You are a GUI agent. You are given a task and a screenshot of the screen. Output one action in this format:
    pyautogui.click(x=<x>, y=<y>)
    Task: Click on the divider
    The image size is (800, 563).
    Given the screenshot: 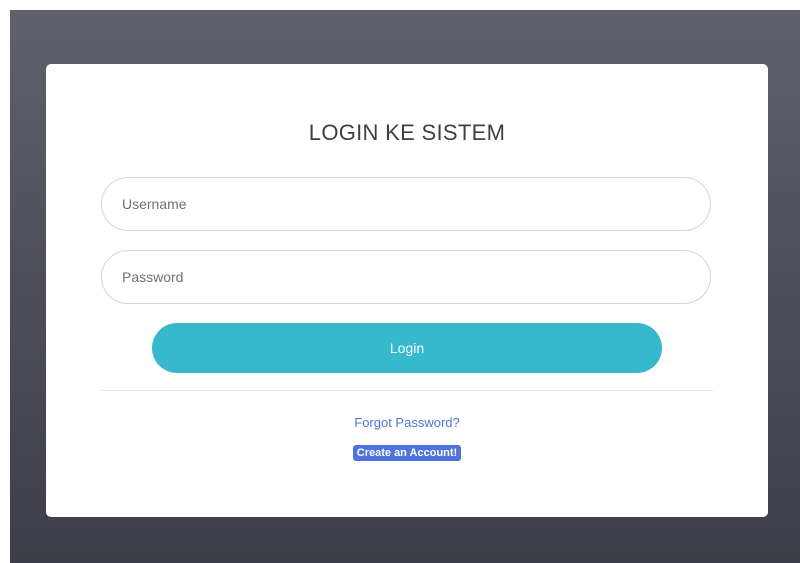 What is the action you would take?
    pyautogui.click(x=407, y=390)
    